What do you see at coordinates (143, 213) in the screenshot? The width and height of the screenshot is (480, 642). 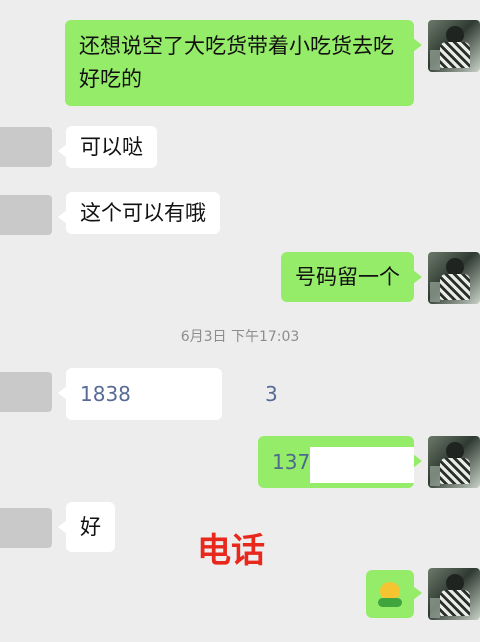 I see `message-text: 这个可以有哦` at bounding box center [143, 213].